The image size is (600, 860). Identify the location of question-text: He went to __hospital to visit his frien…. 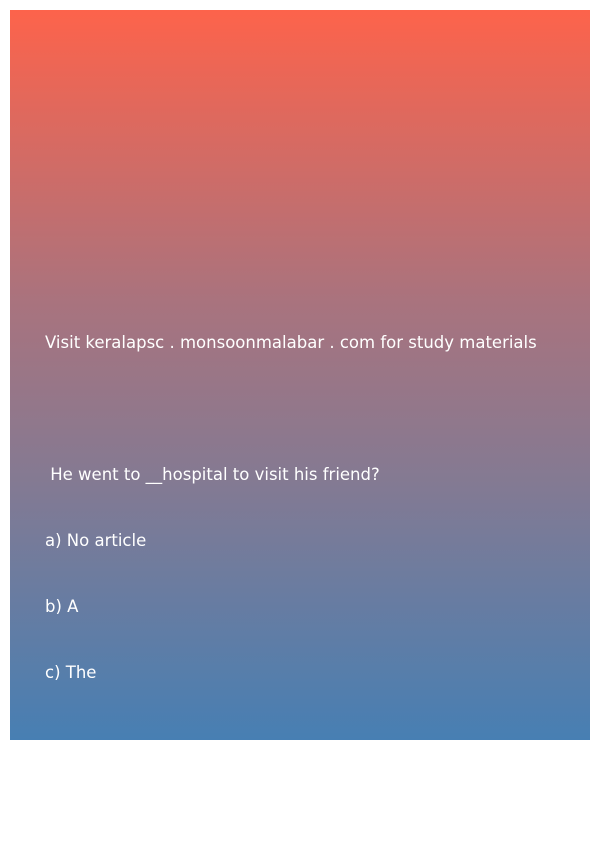
(212, 474).